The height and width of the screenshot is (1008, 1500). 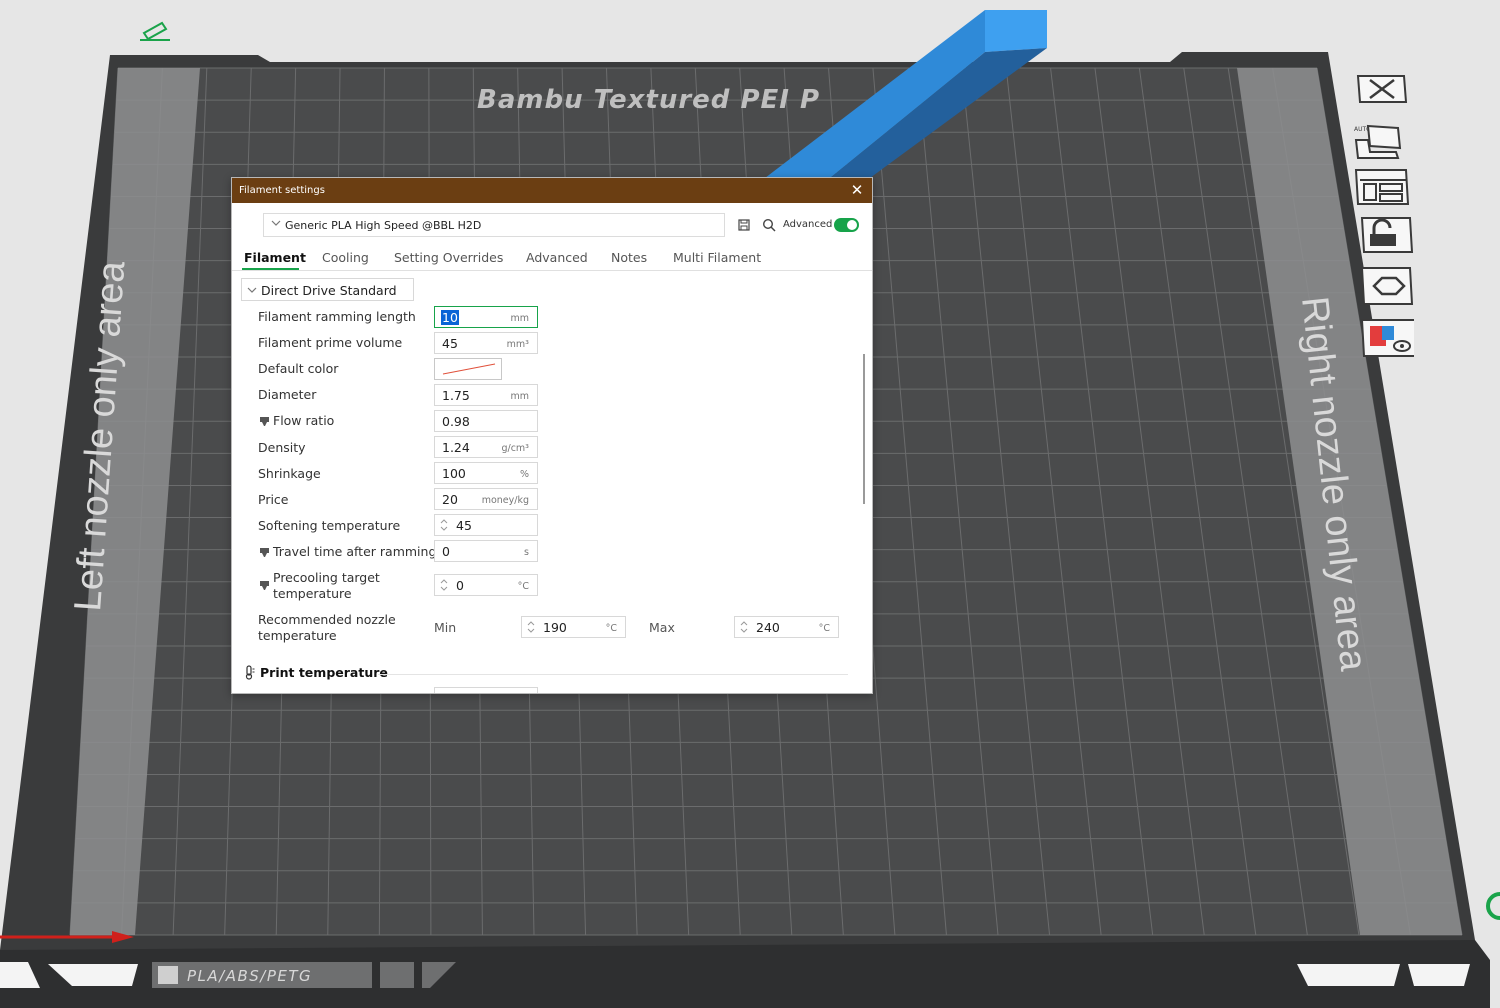 I want to click on tab-setting-overrides: Setting Overrides, so click(x=448, y=257).